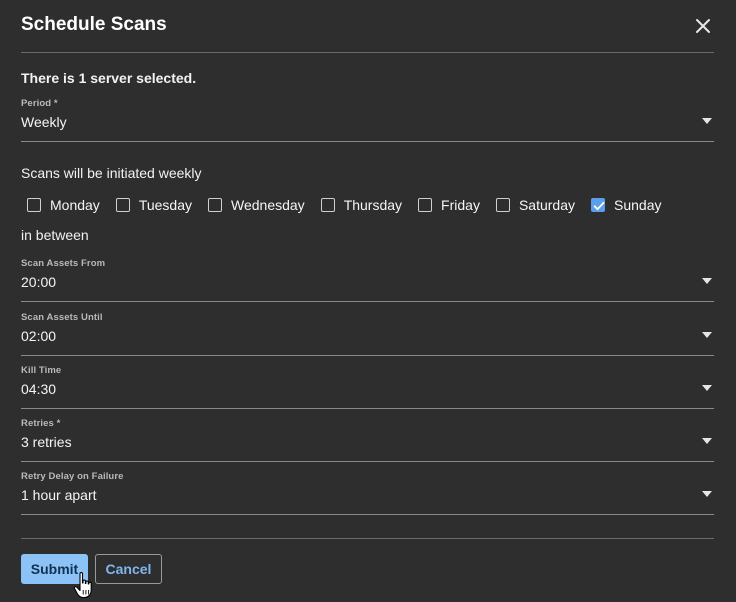 The image size is (736, 602). I want to click on header-divider, so click(367, 52).